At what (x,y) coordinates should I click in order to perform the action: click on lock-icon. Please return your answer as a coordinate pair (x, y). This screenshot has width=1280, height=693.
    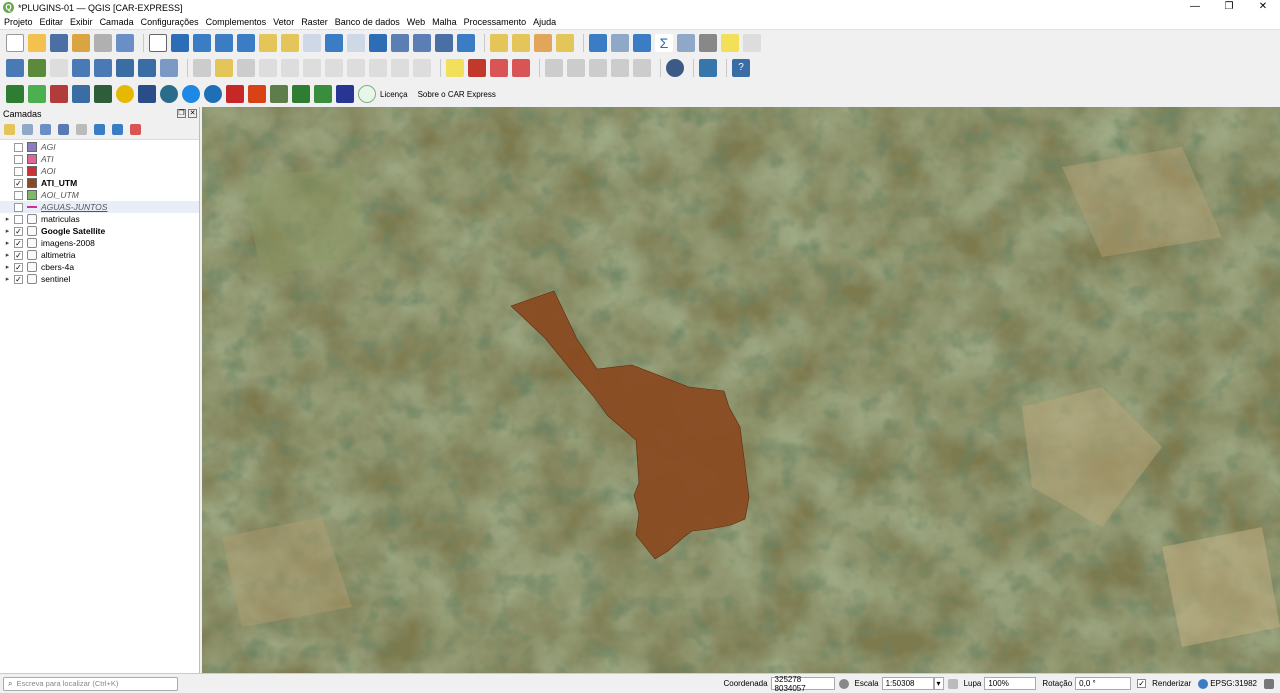
    Looking at the image, I should click on (952, 683).